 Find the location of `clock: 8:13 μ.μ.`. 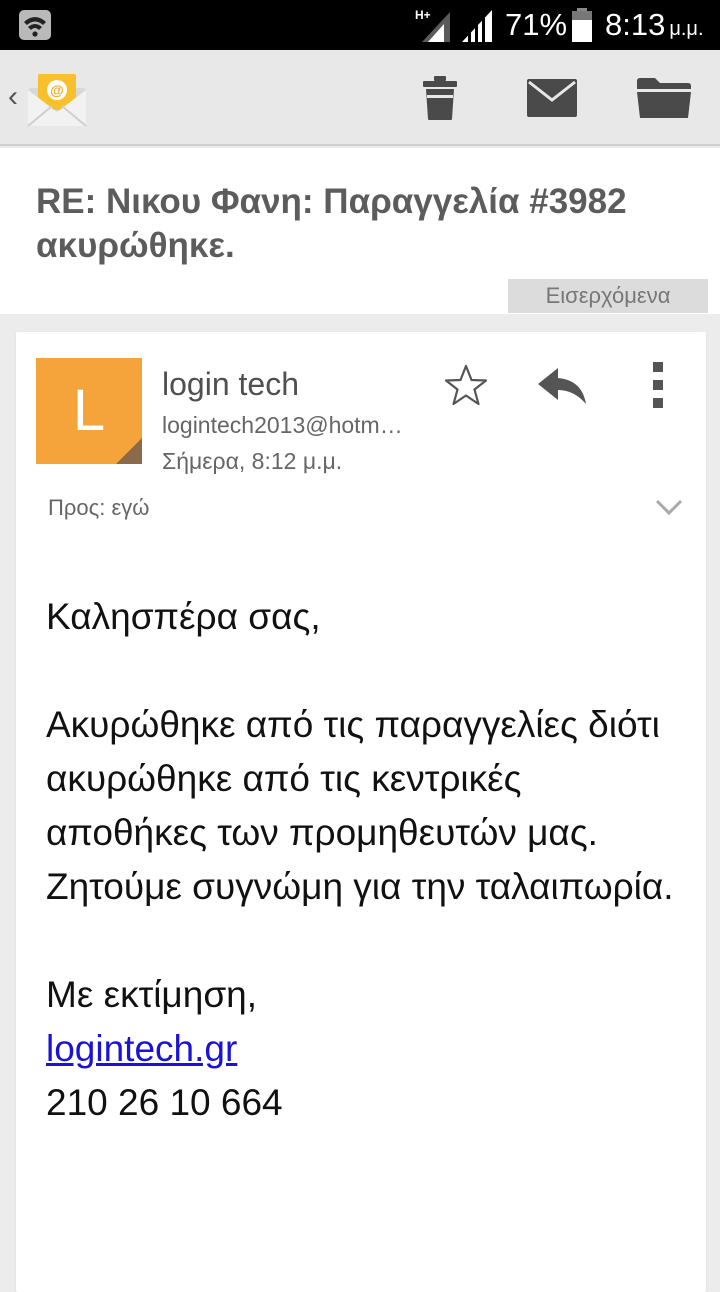

clock: 8:13 μ.μ. is located at coordinates (654, 24).